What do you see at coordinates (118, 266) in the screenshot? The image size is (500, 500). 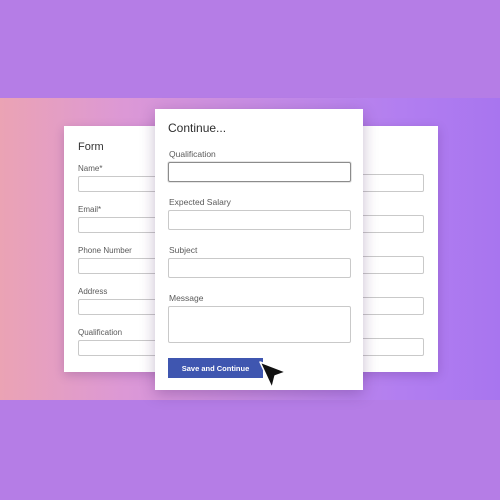 I see `phone-number-field` at bounding box center [118, 266].